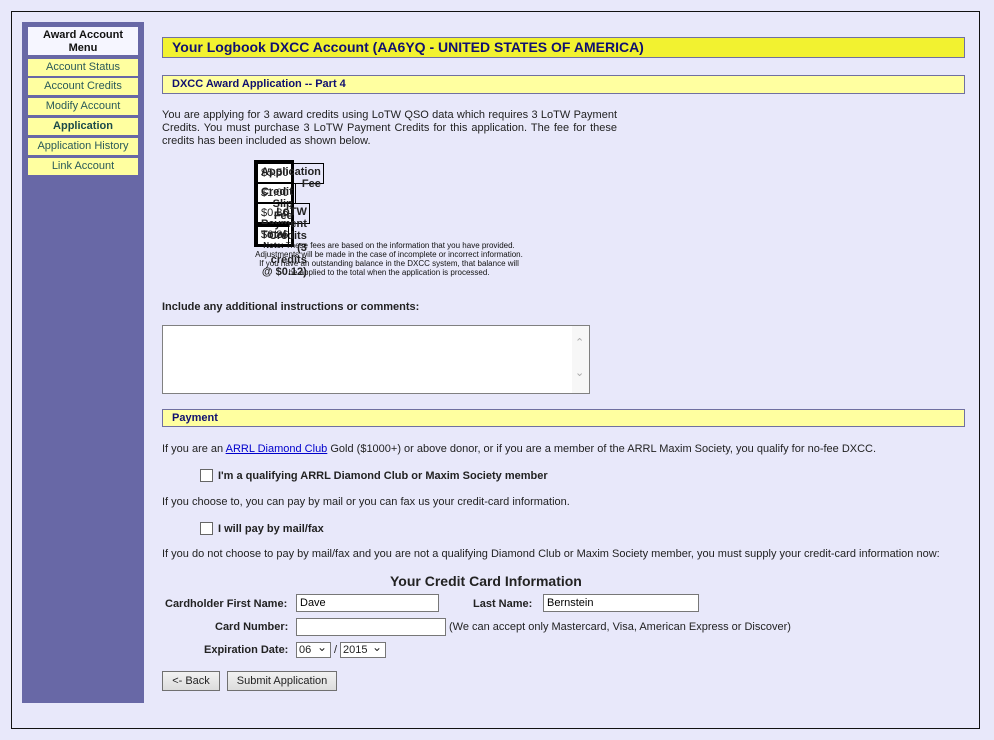  What do you see at coordinates (277, 449) in the screenshot?
I see `diamond-club-link: ARRL Diamond Club` at bounding box center [277, 449].